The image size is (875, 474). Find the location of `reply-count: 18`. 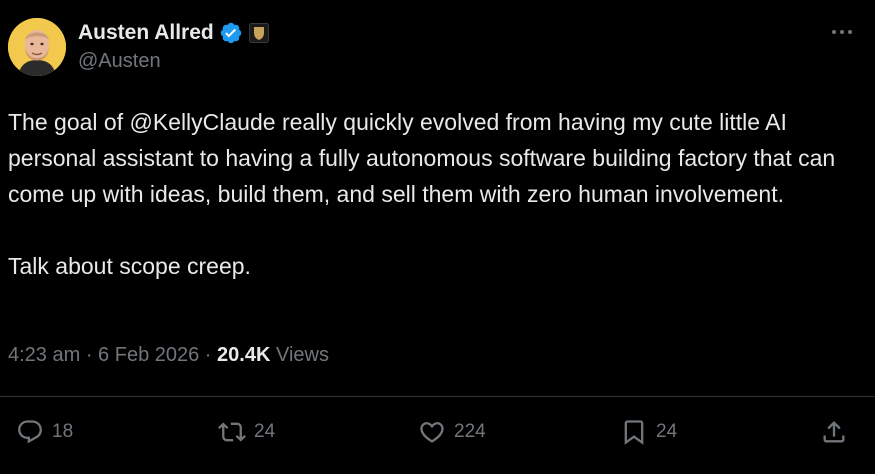

reply-count: 18 is located at coordinates (63, 431).